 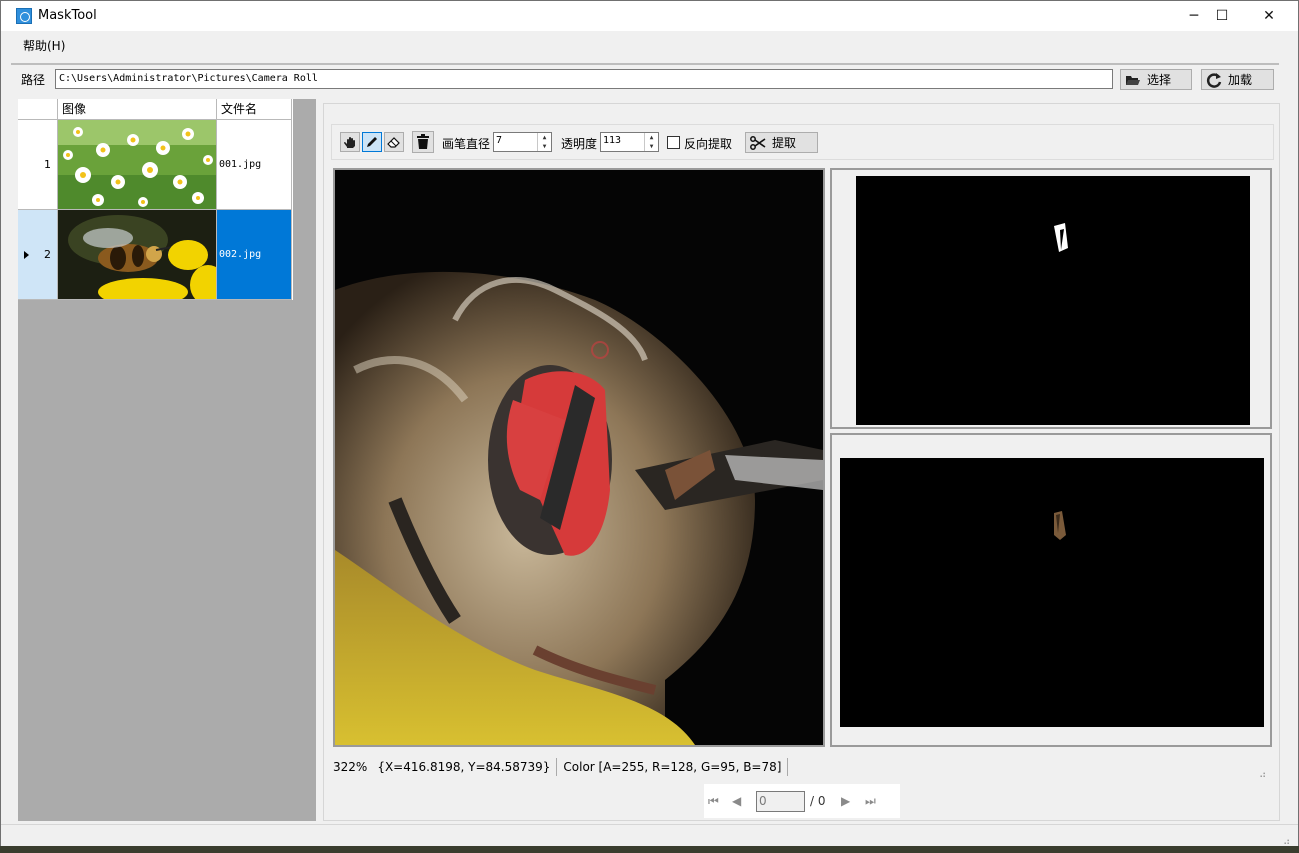 What do you see at coordinates (522, 142) in the screenshot?
I see `brush-size-stepper: 7 ▲ ▼` at bounding box center [522, 142].